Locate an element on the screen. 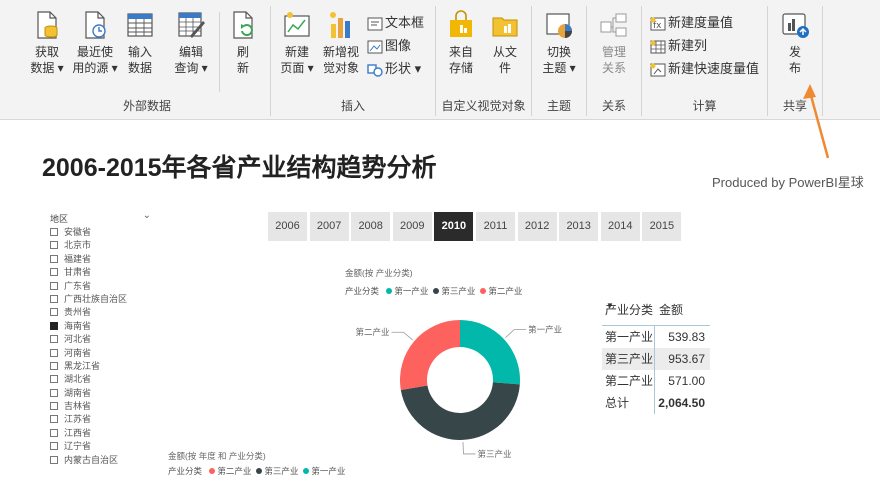 This screenshot has width=880, height=497. group-external-data: 获取 数据 ▾ 最近使 用的源 ▾ 输入 数据 编辑 查询 ▾ 刷 新 外部数据 is located at coordinates (147, 61).